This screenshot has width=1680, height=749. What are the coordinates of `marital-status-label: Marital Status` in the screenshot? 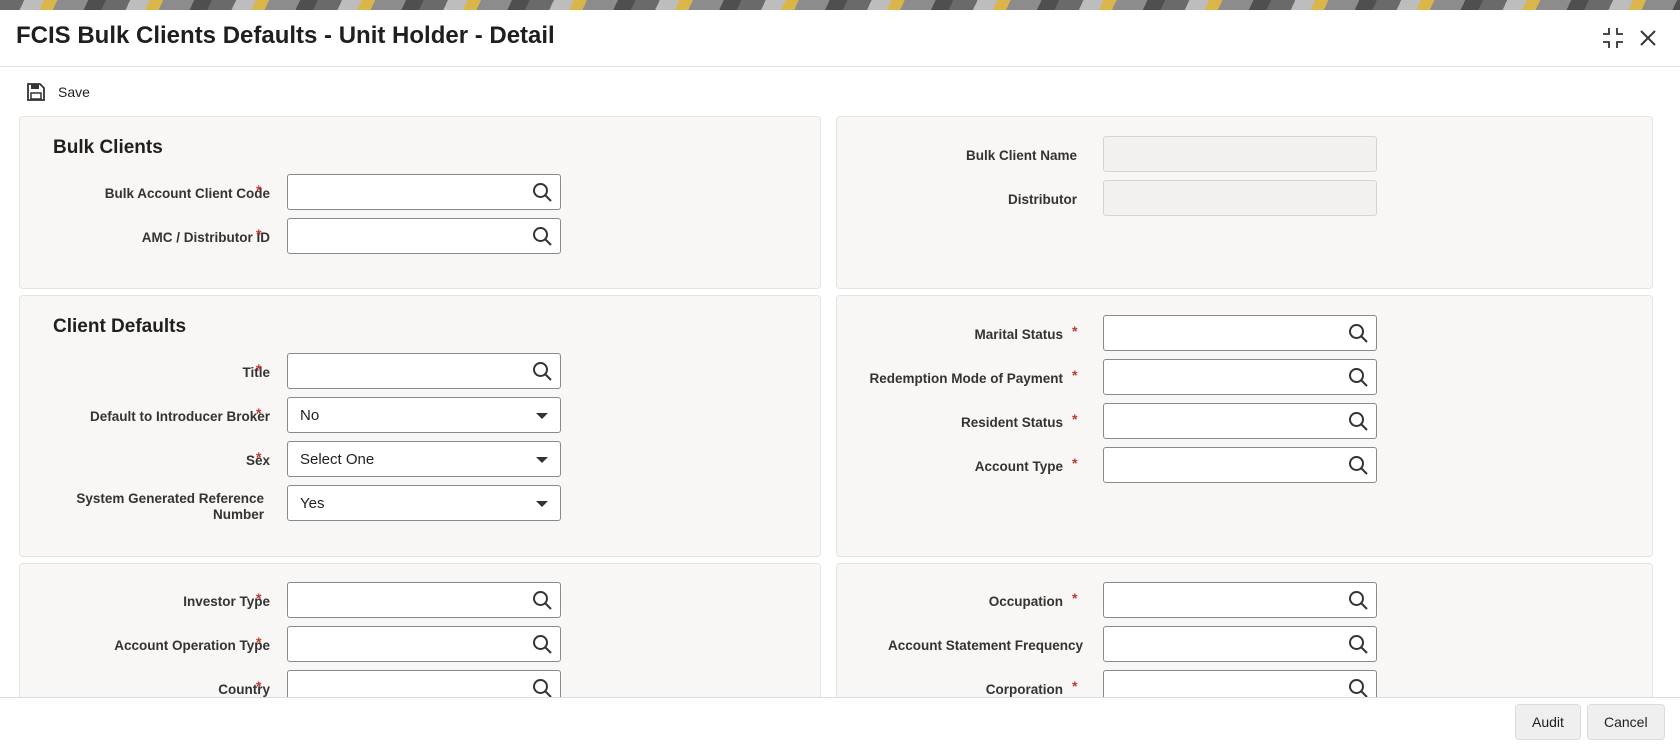 It's located at (1018, 334).